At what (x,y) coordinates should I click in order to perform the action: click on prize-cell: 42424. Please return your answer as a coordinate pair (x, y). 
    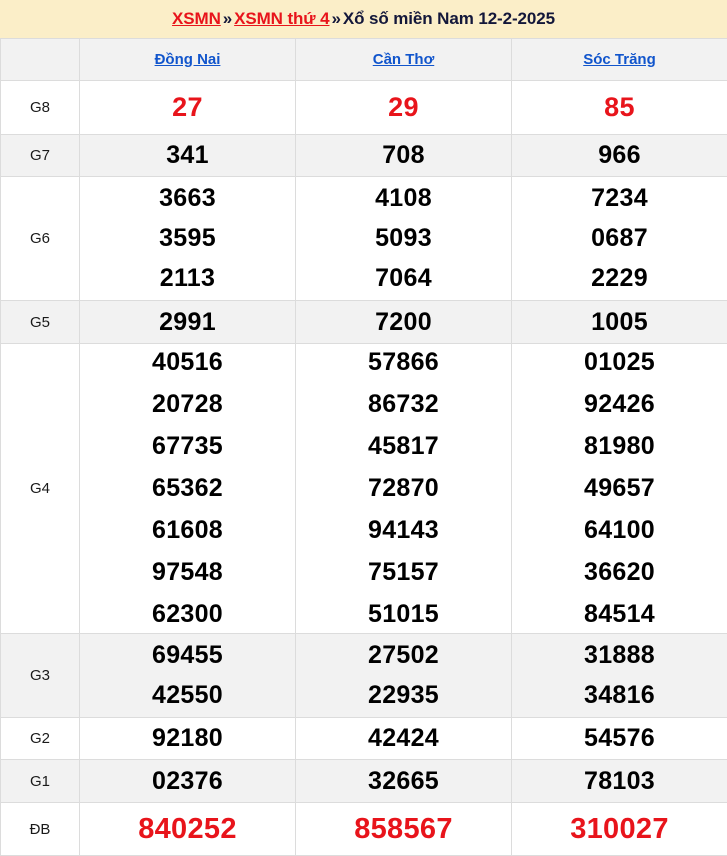
    Looking at the image, I should click on (404, 739).